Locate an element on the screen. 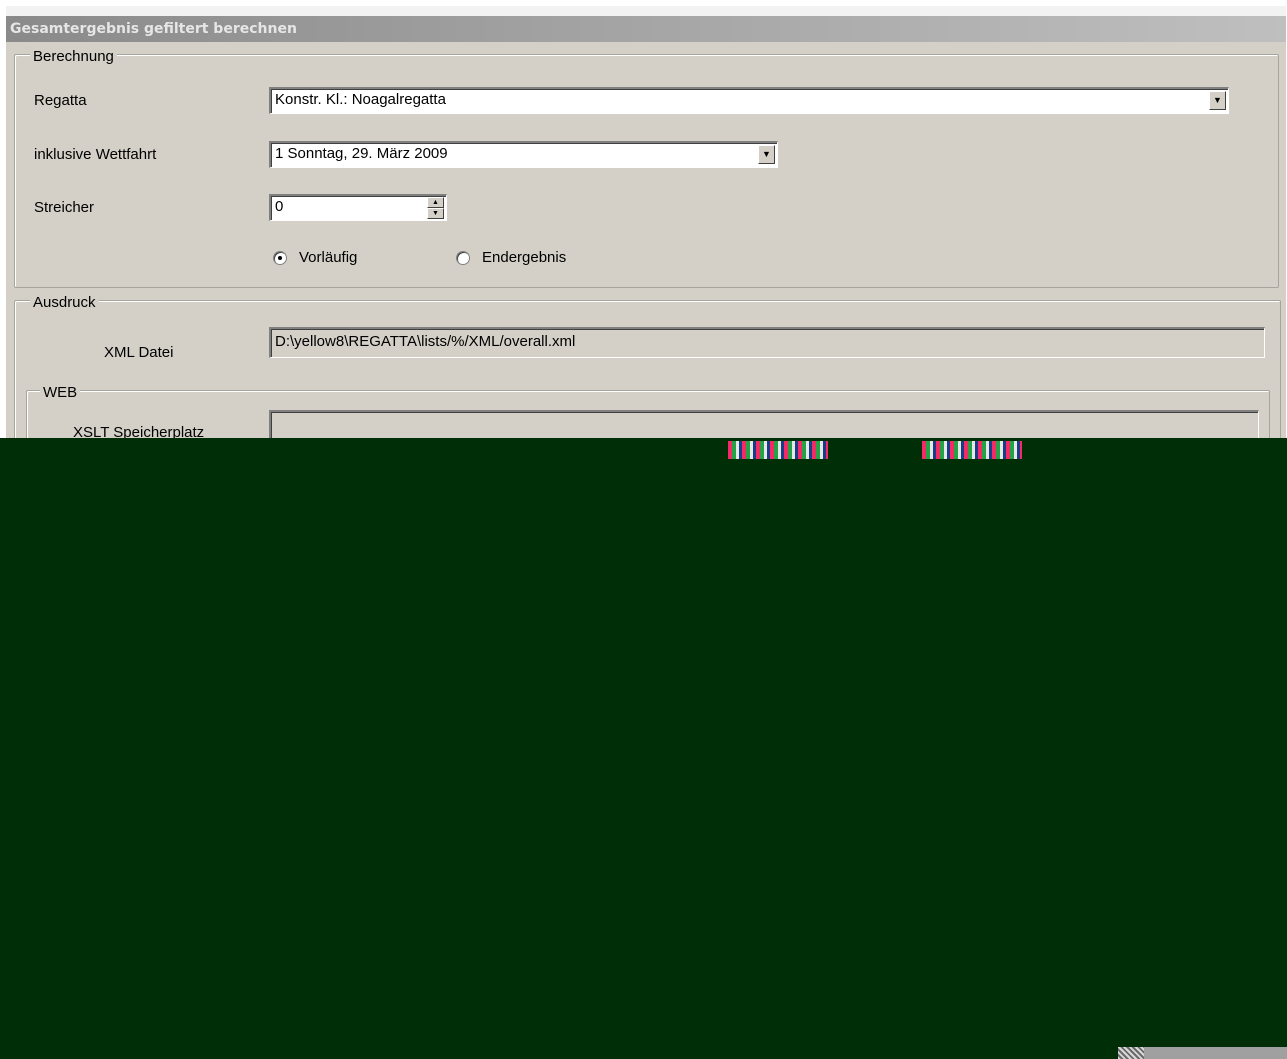 Image resolution: width=1287 pixels, height=1059 pixels. wettfahrt-label: inklusive Wettfahrt is located at coordinates (95, 154).